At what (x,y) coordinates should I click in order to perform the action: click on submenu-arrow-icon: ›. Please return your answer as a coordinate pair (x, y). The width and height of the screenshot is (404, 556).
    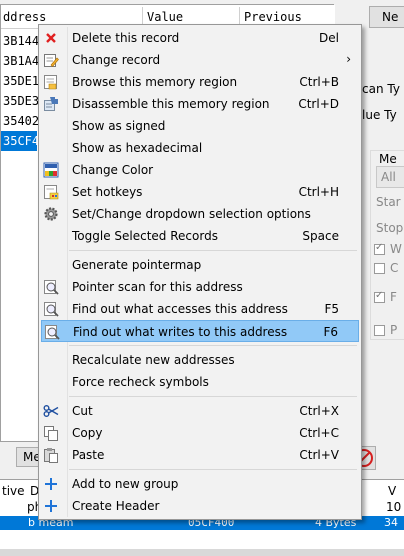
    Looking at the image, I should click on (348, 59).